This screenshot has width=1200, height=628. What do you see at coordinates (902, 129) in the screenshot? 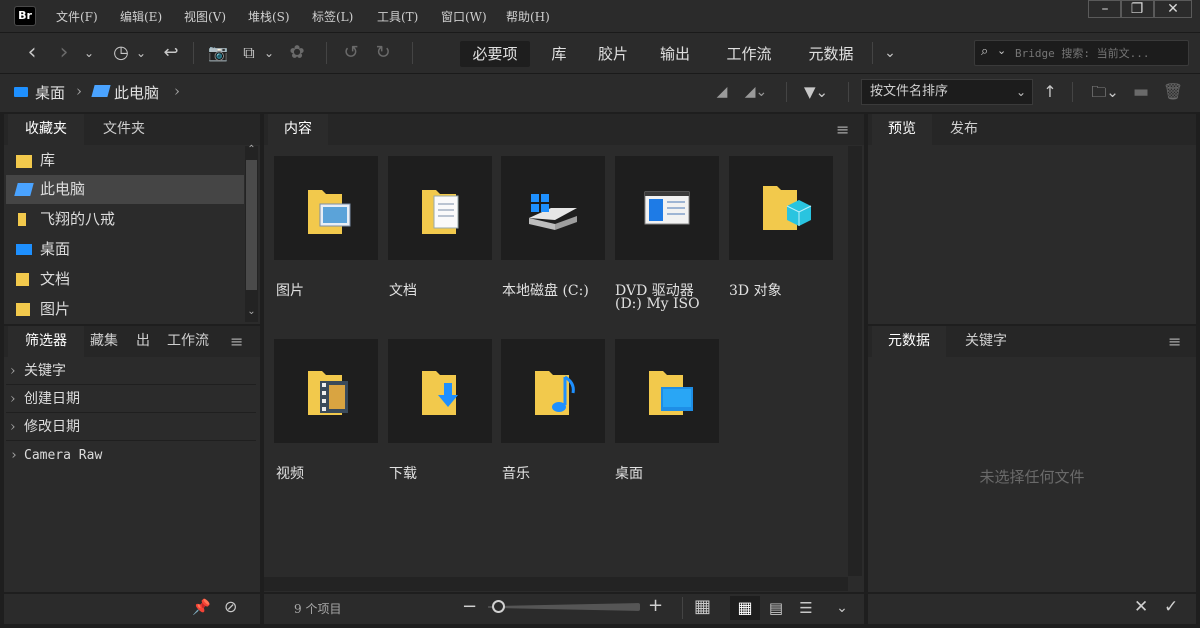
I see `tab-preview: 预览` at bounding box center [902, 129].